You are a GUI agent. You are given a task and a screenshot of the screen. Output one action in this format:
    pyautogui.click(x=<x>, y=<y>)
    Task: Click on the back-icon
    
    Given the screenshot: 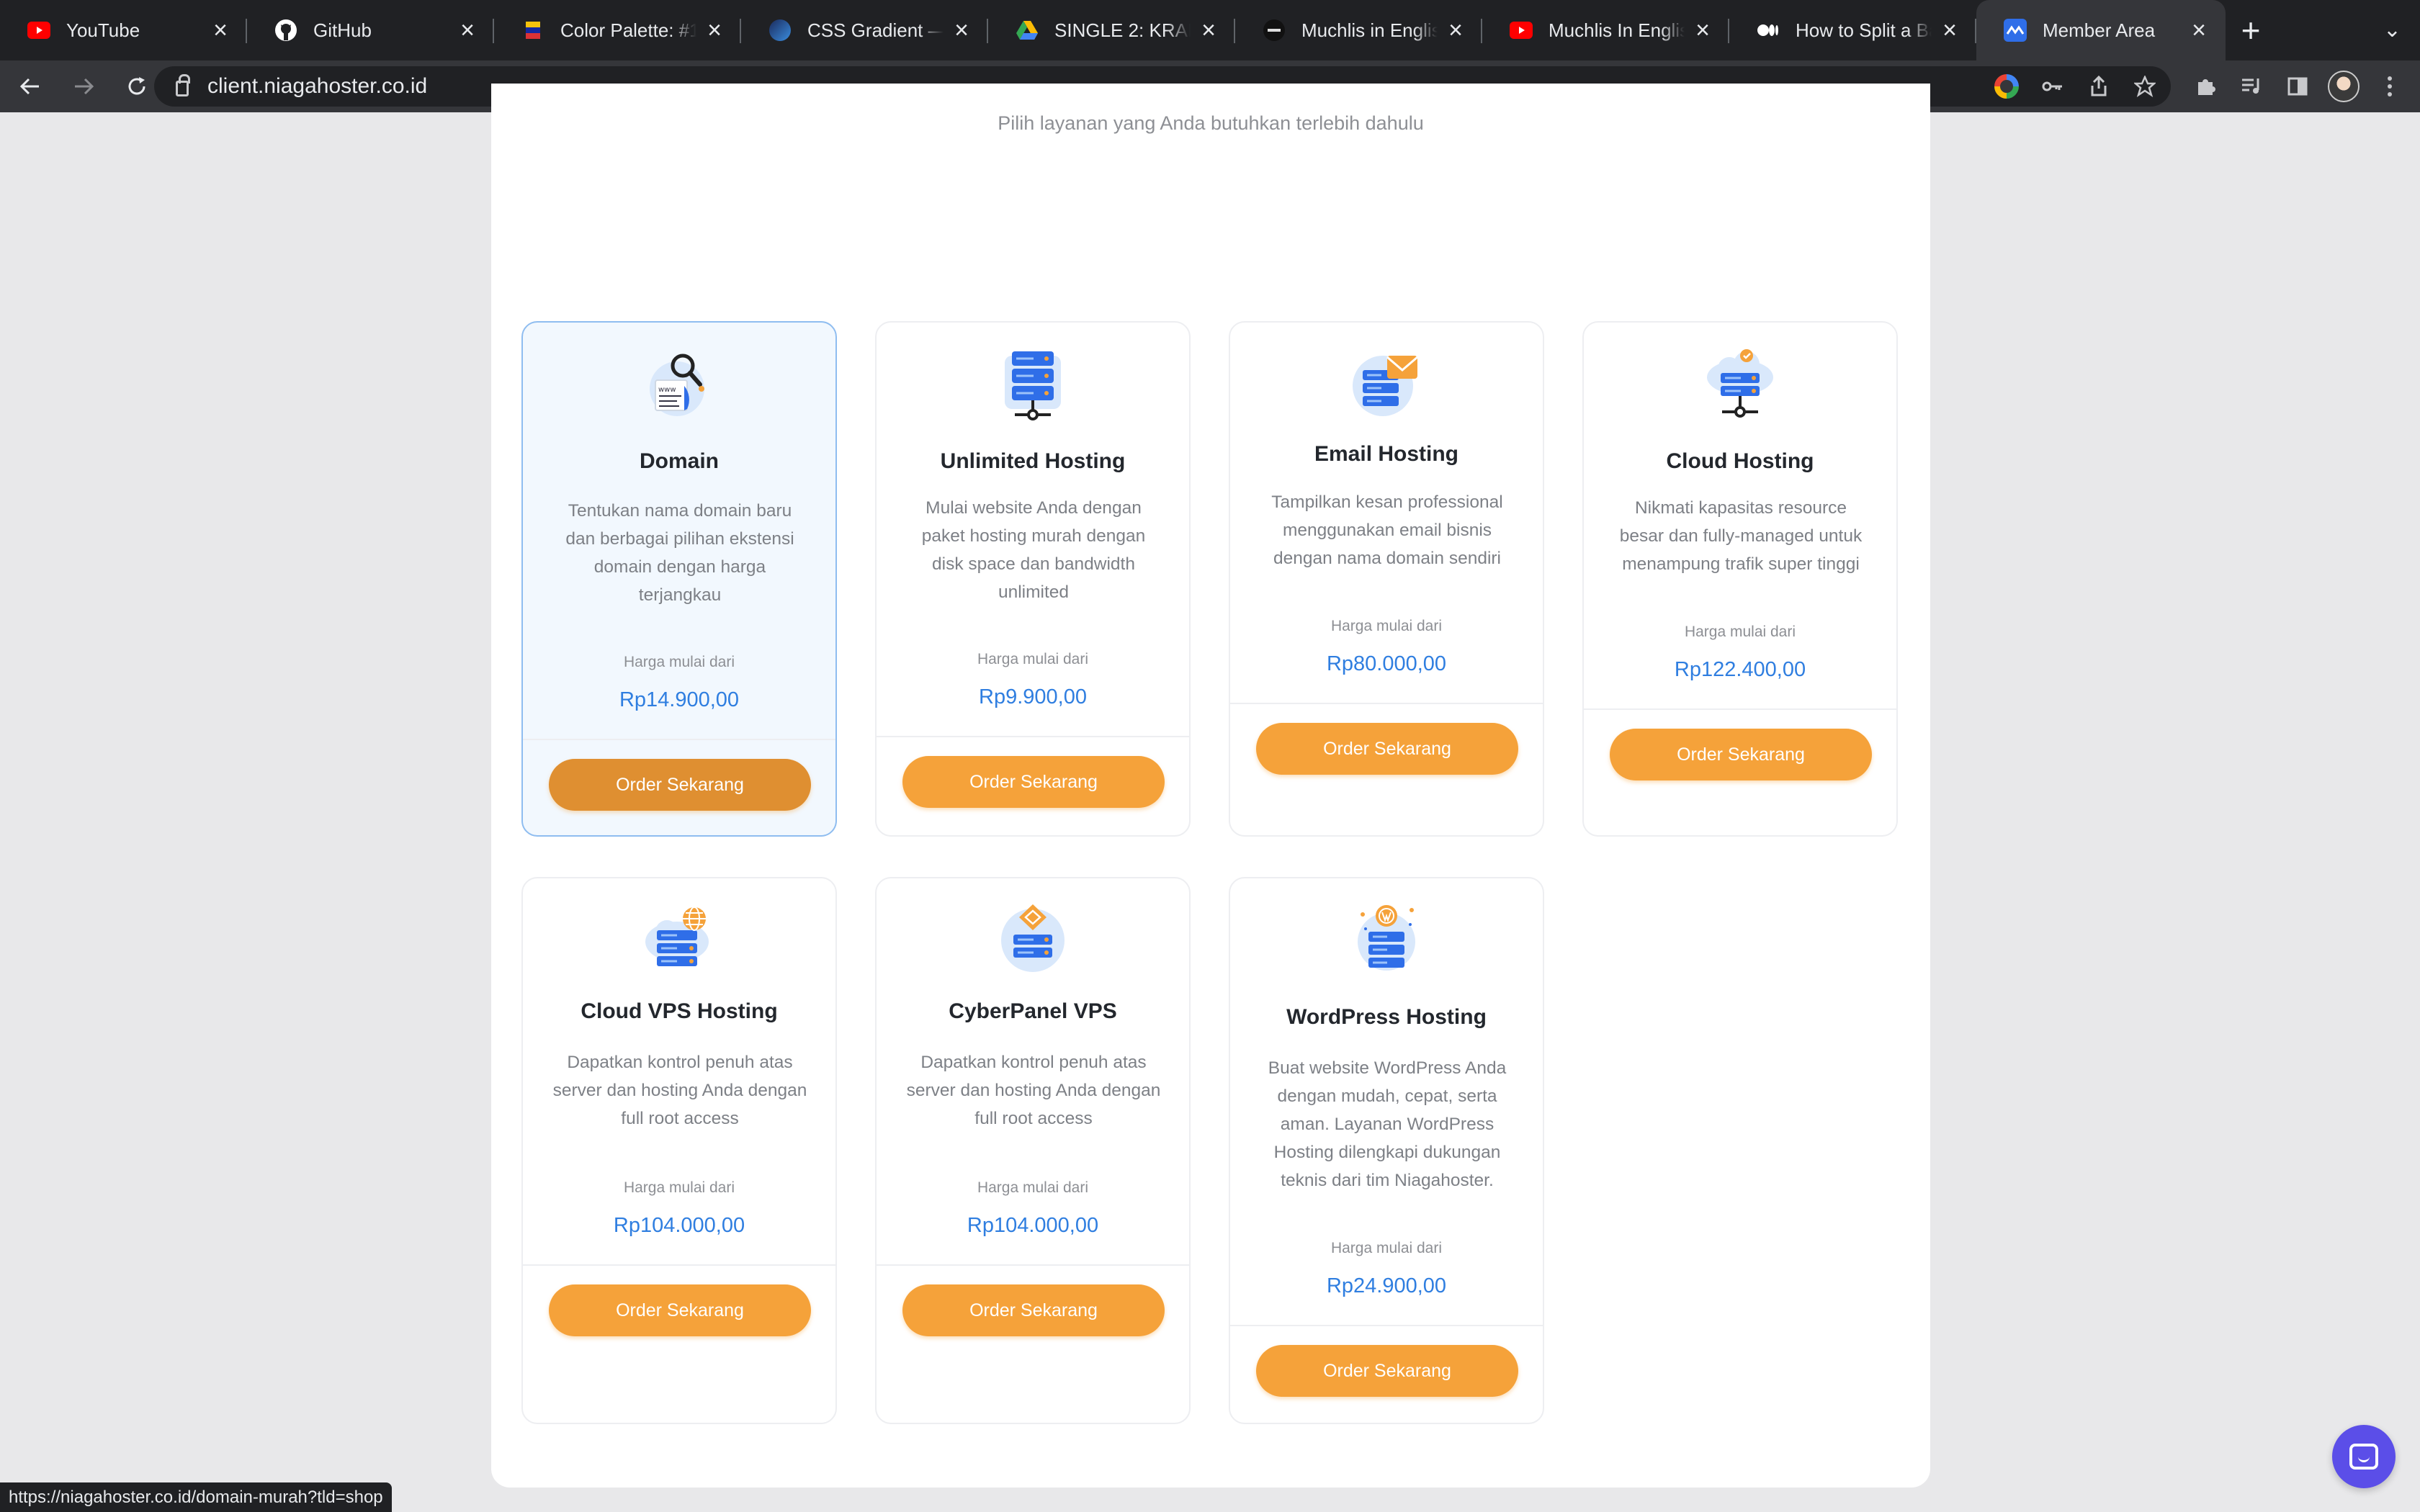 What is the action you would take?
    pyautogui.click(x=30, y=86)
    